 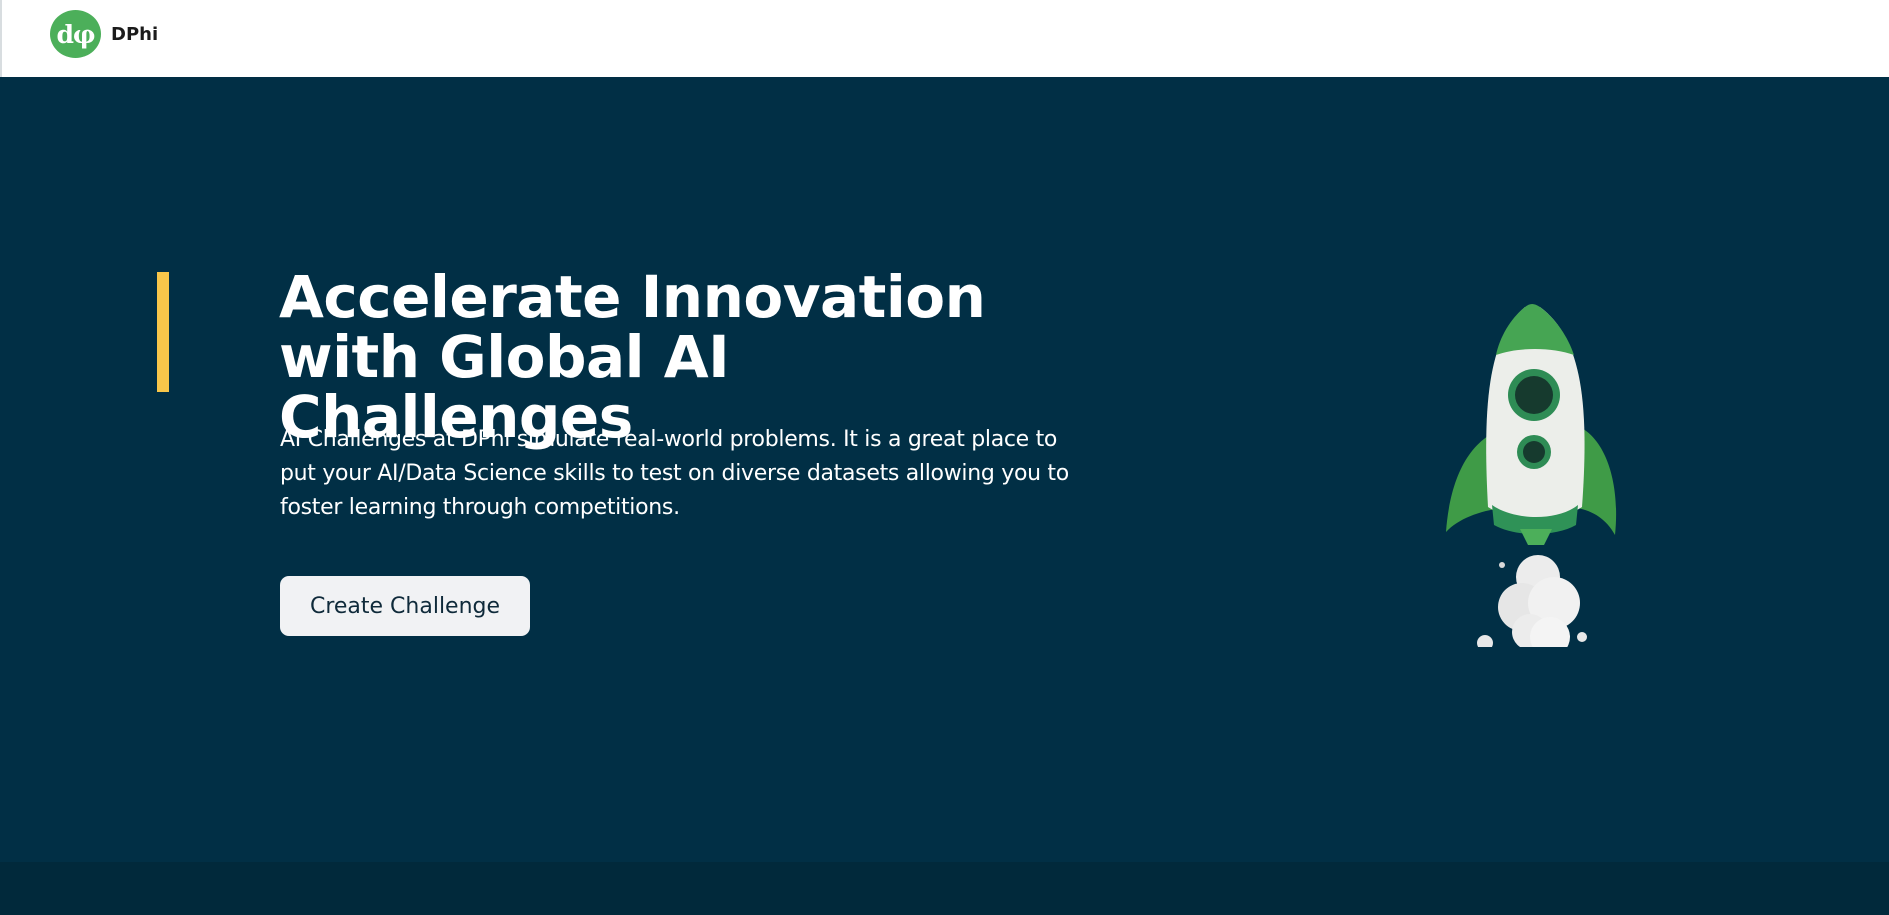 What do you see at coordinates (75, 34) in the screenshot?
I see `dphi-logo-icon: dφ` at bounding box center [75, 34].